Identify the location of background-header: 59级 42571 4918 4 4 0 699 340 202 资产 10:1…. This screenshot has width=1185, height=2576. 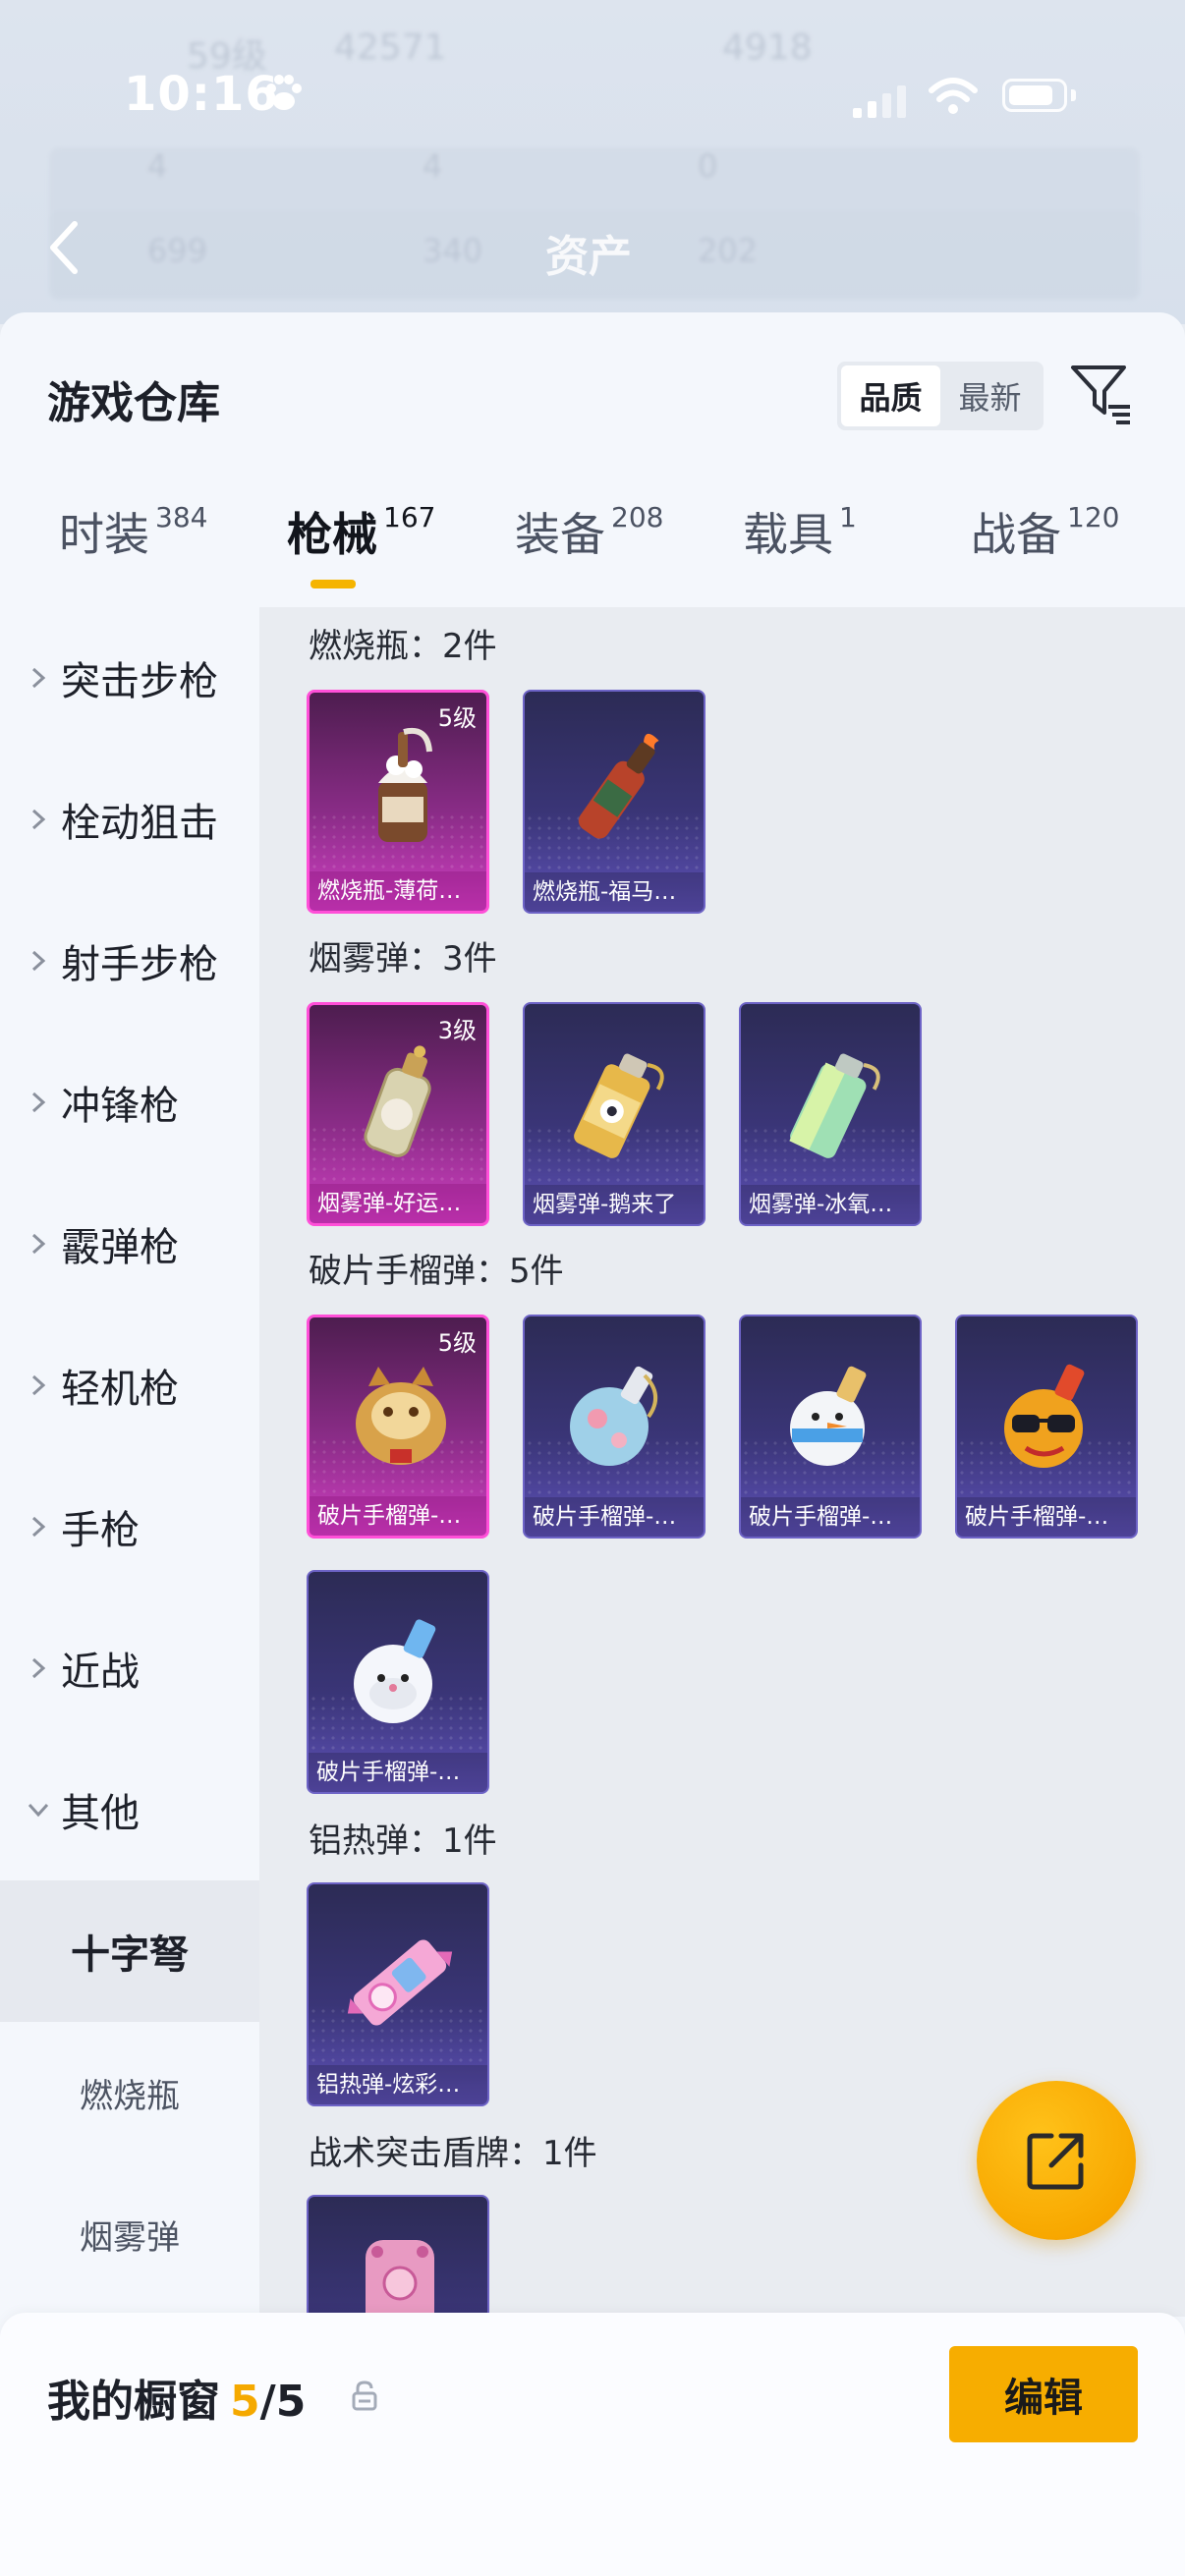
(592, 162).